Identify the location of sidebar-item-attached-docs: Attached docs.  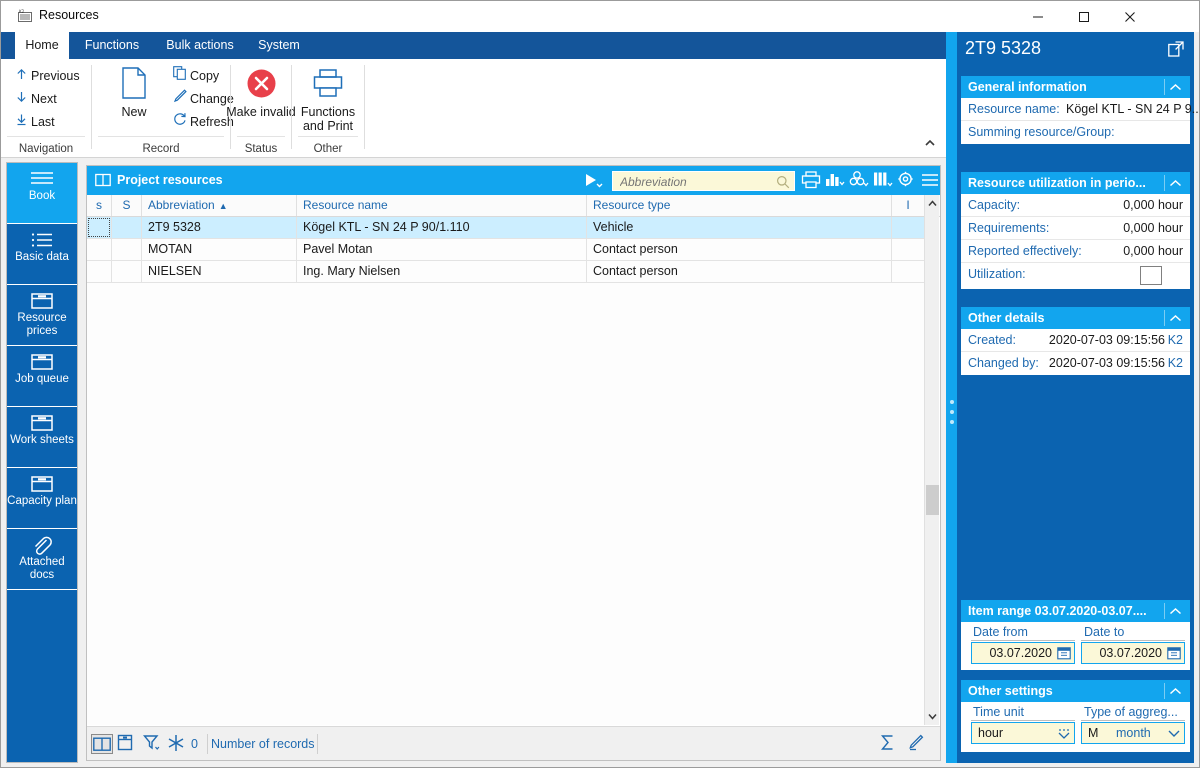
(42, 559).